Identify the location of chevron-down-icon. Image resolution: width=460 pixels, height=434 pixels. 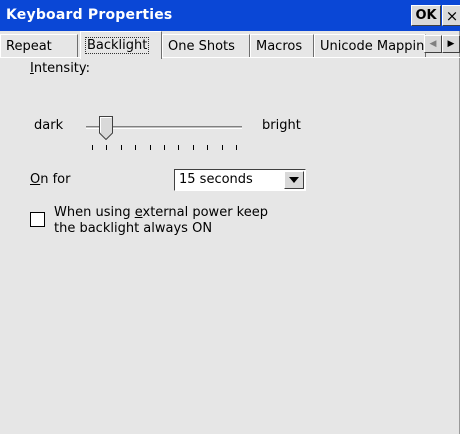
(294, 180).